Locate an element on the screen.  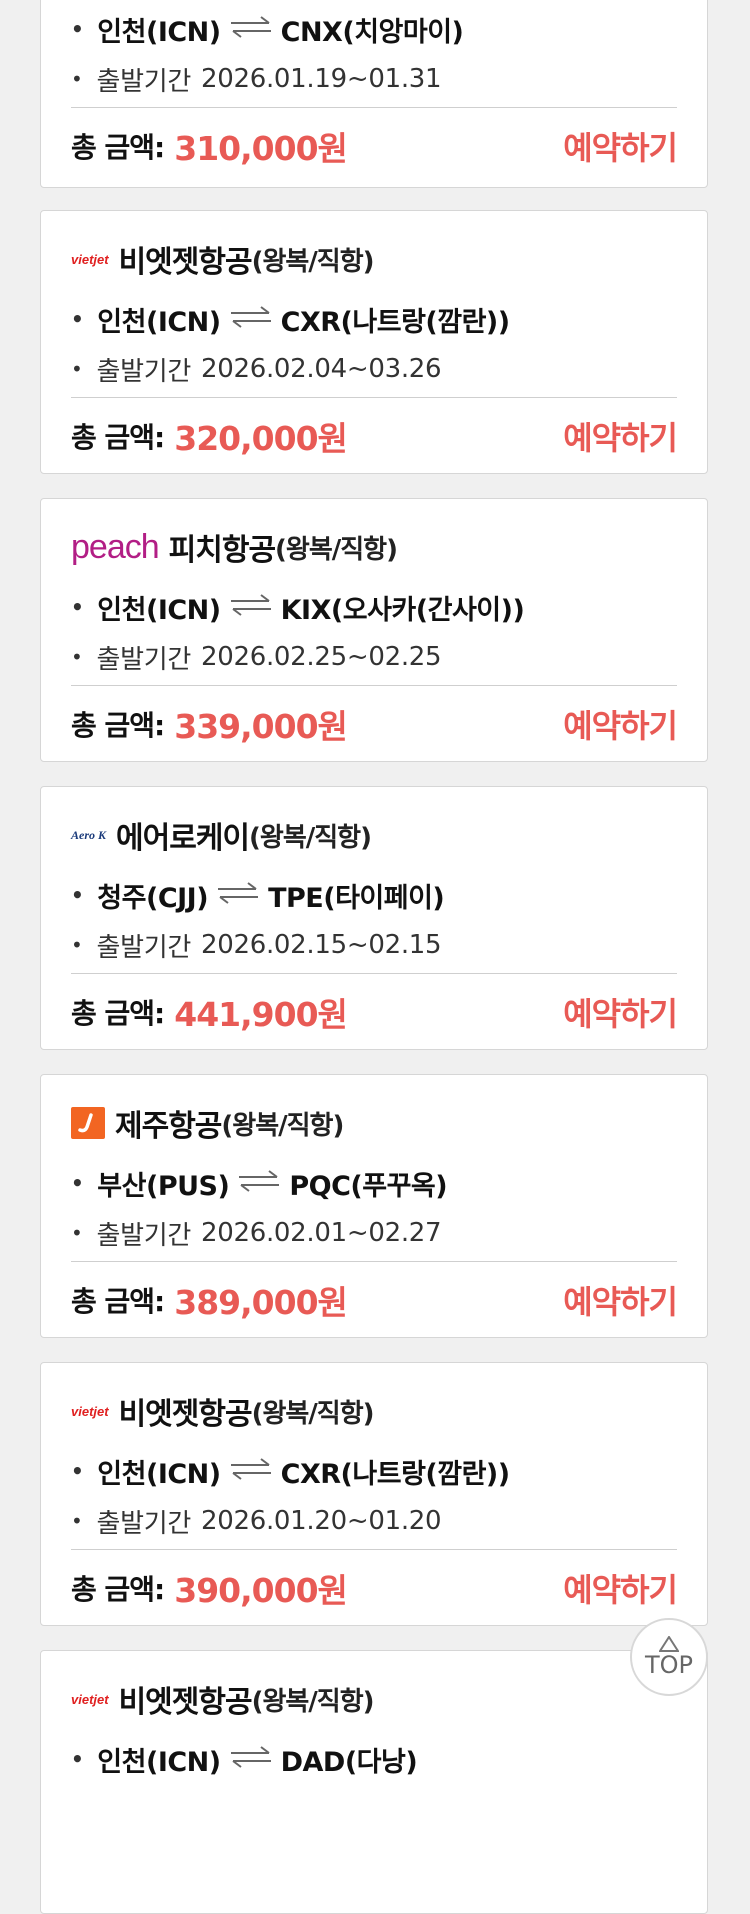
departure-period: • 출발기간 2026.01.19~01.31 is located at coordinates (256, 79).